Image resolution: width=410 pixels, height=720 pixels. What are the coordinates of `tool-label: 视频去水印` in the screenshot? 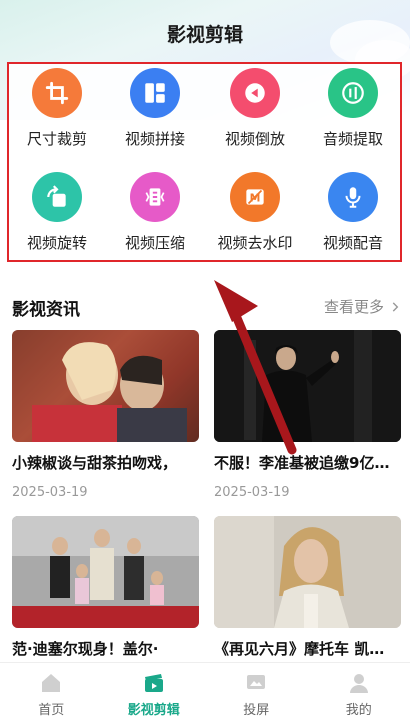 It's located at (255, 243).